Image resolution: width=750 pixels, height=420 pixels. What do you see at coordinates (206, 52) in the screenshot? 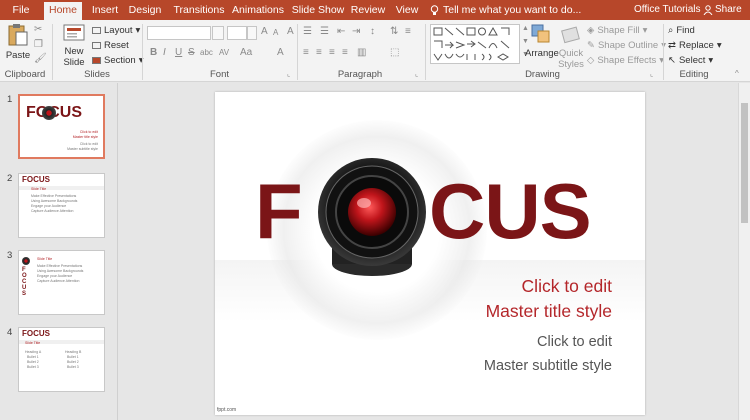
I see `shadow-button: abc` at bounding box center [206, 52].